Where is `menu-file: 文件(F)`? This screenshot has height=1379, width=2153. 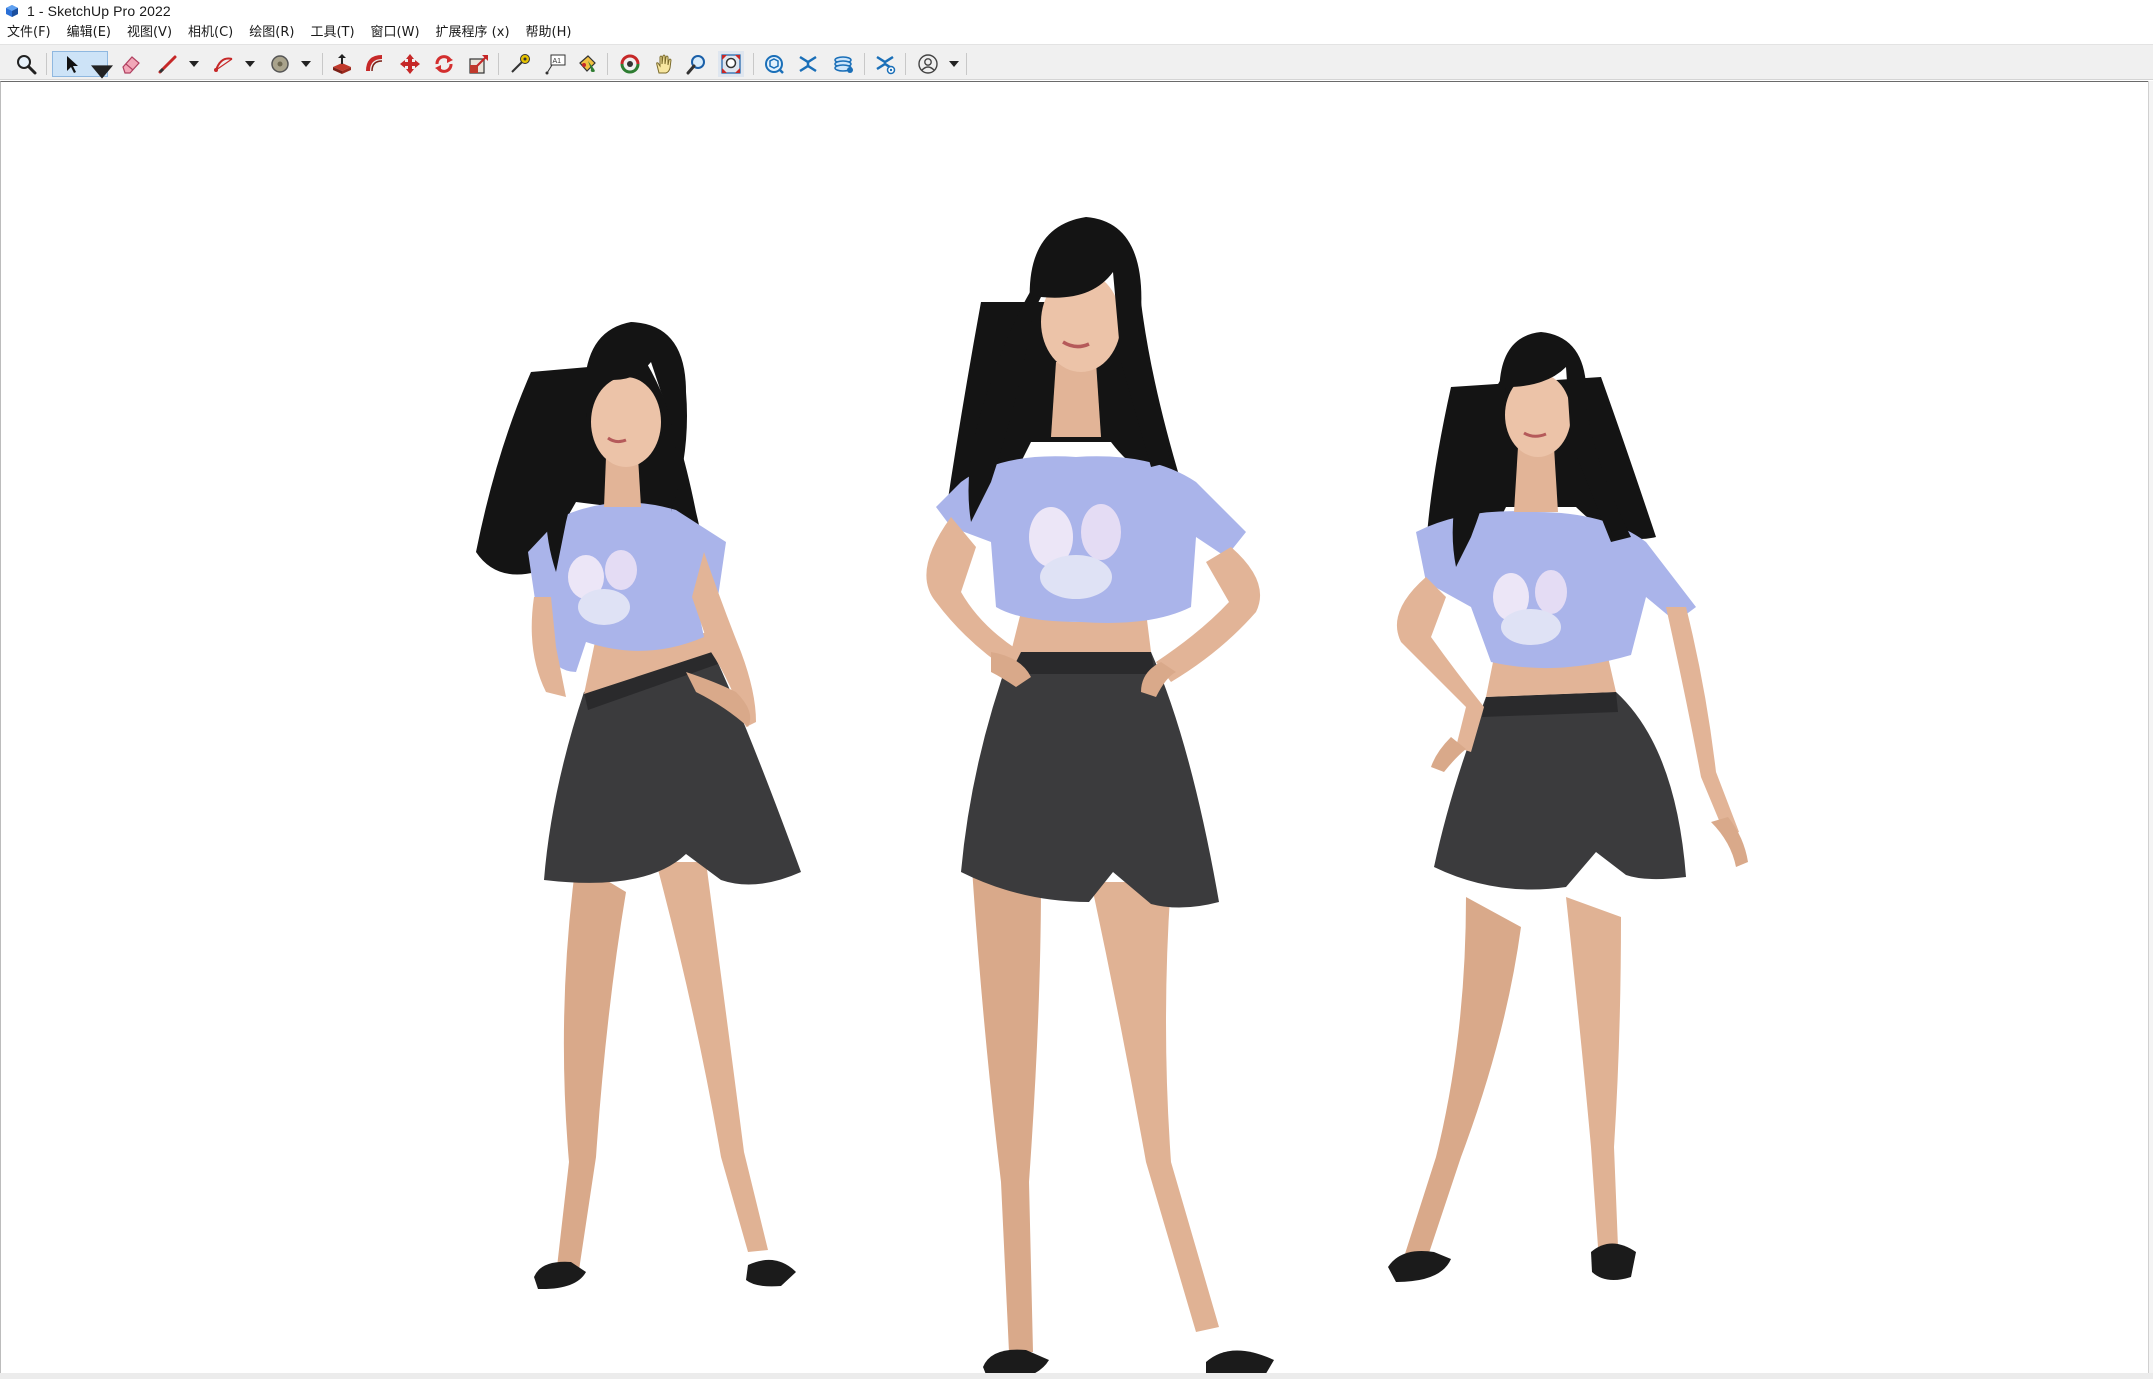
menu-file: 文件(F) is located at coordinates (29, 33).